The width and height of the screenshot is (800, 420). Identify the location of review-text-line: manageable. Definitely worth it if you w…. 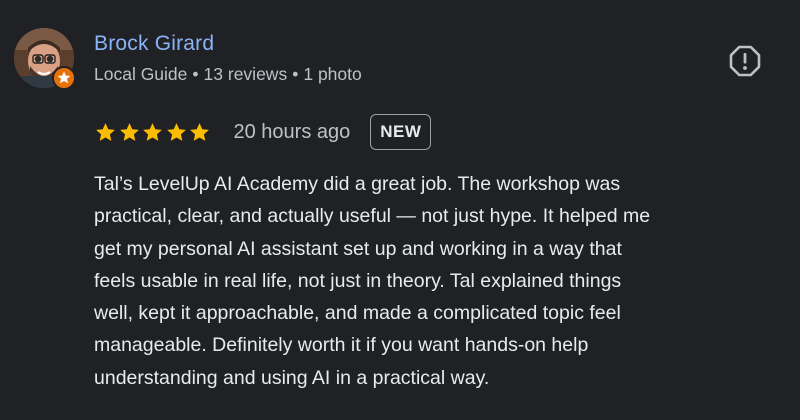
(341, 345).